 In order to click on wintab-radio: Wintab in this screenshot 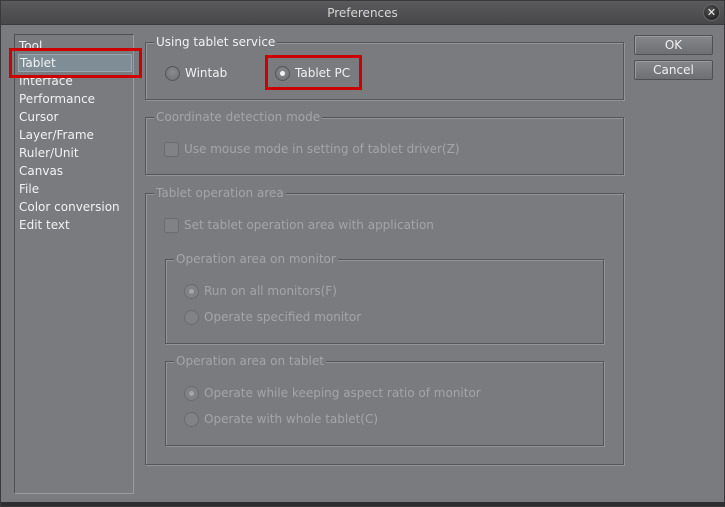, I will do `click(196, 73)`.